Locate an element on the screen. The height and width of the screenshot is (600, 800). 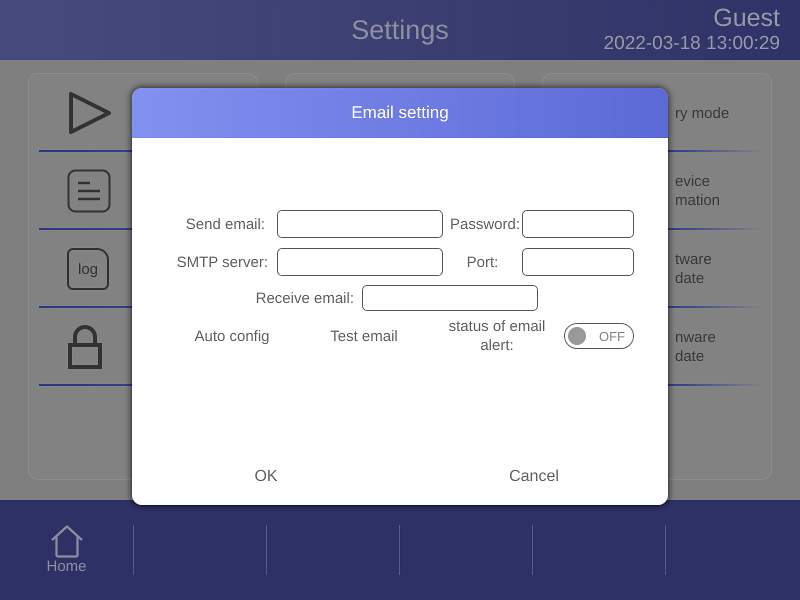
field-label: Receive email: is located at coordinates (304, 298).